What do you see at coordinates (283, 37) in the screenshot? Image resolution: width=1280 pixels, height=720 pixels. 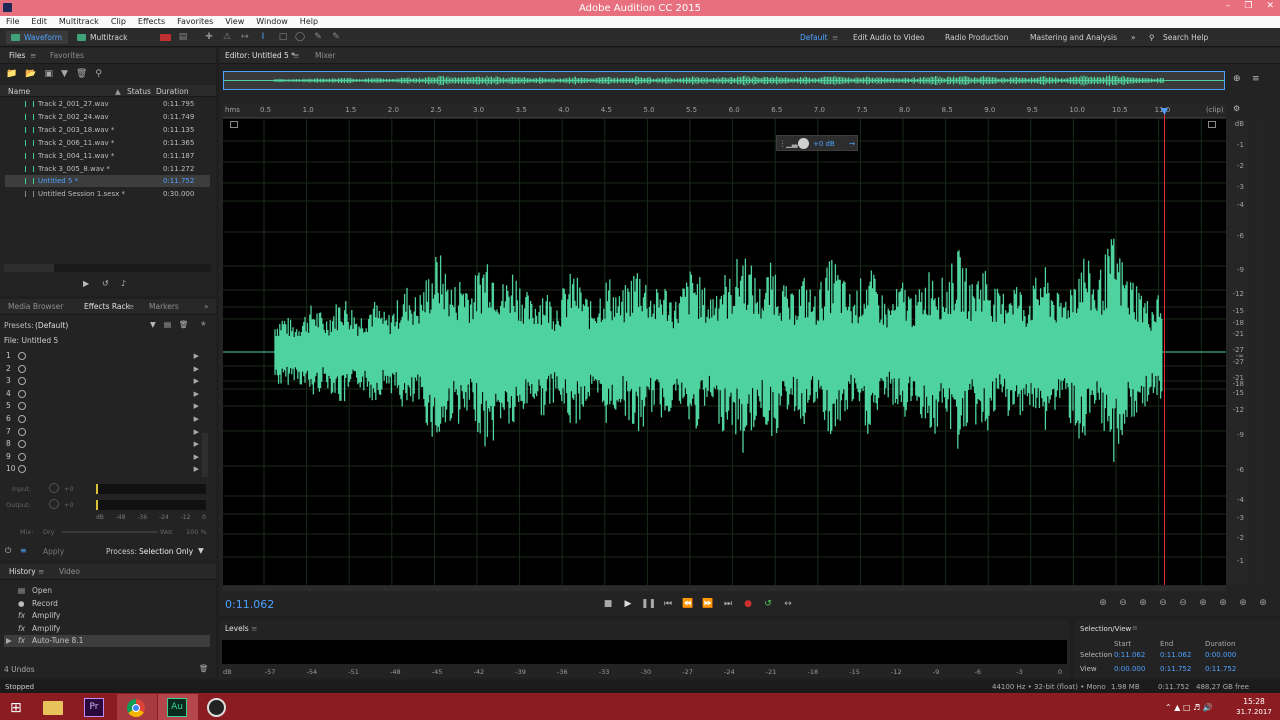 I see `marquee-tool-icon: □` at bounding box center [283, 37].